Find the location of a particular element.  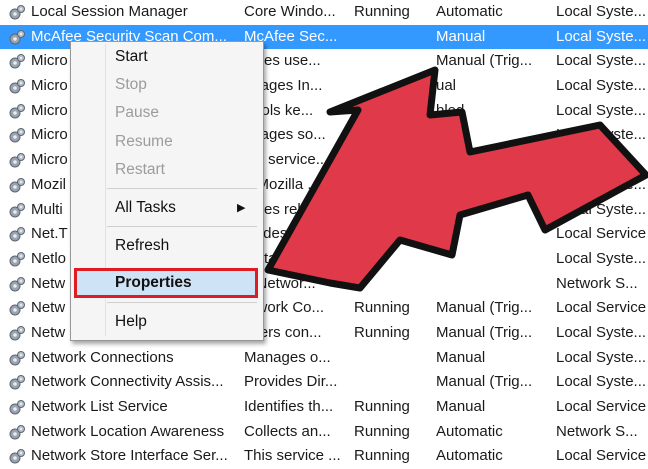

menu-item-refresh: Refresh is located at coordinates (167, 246).